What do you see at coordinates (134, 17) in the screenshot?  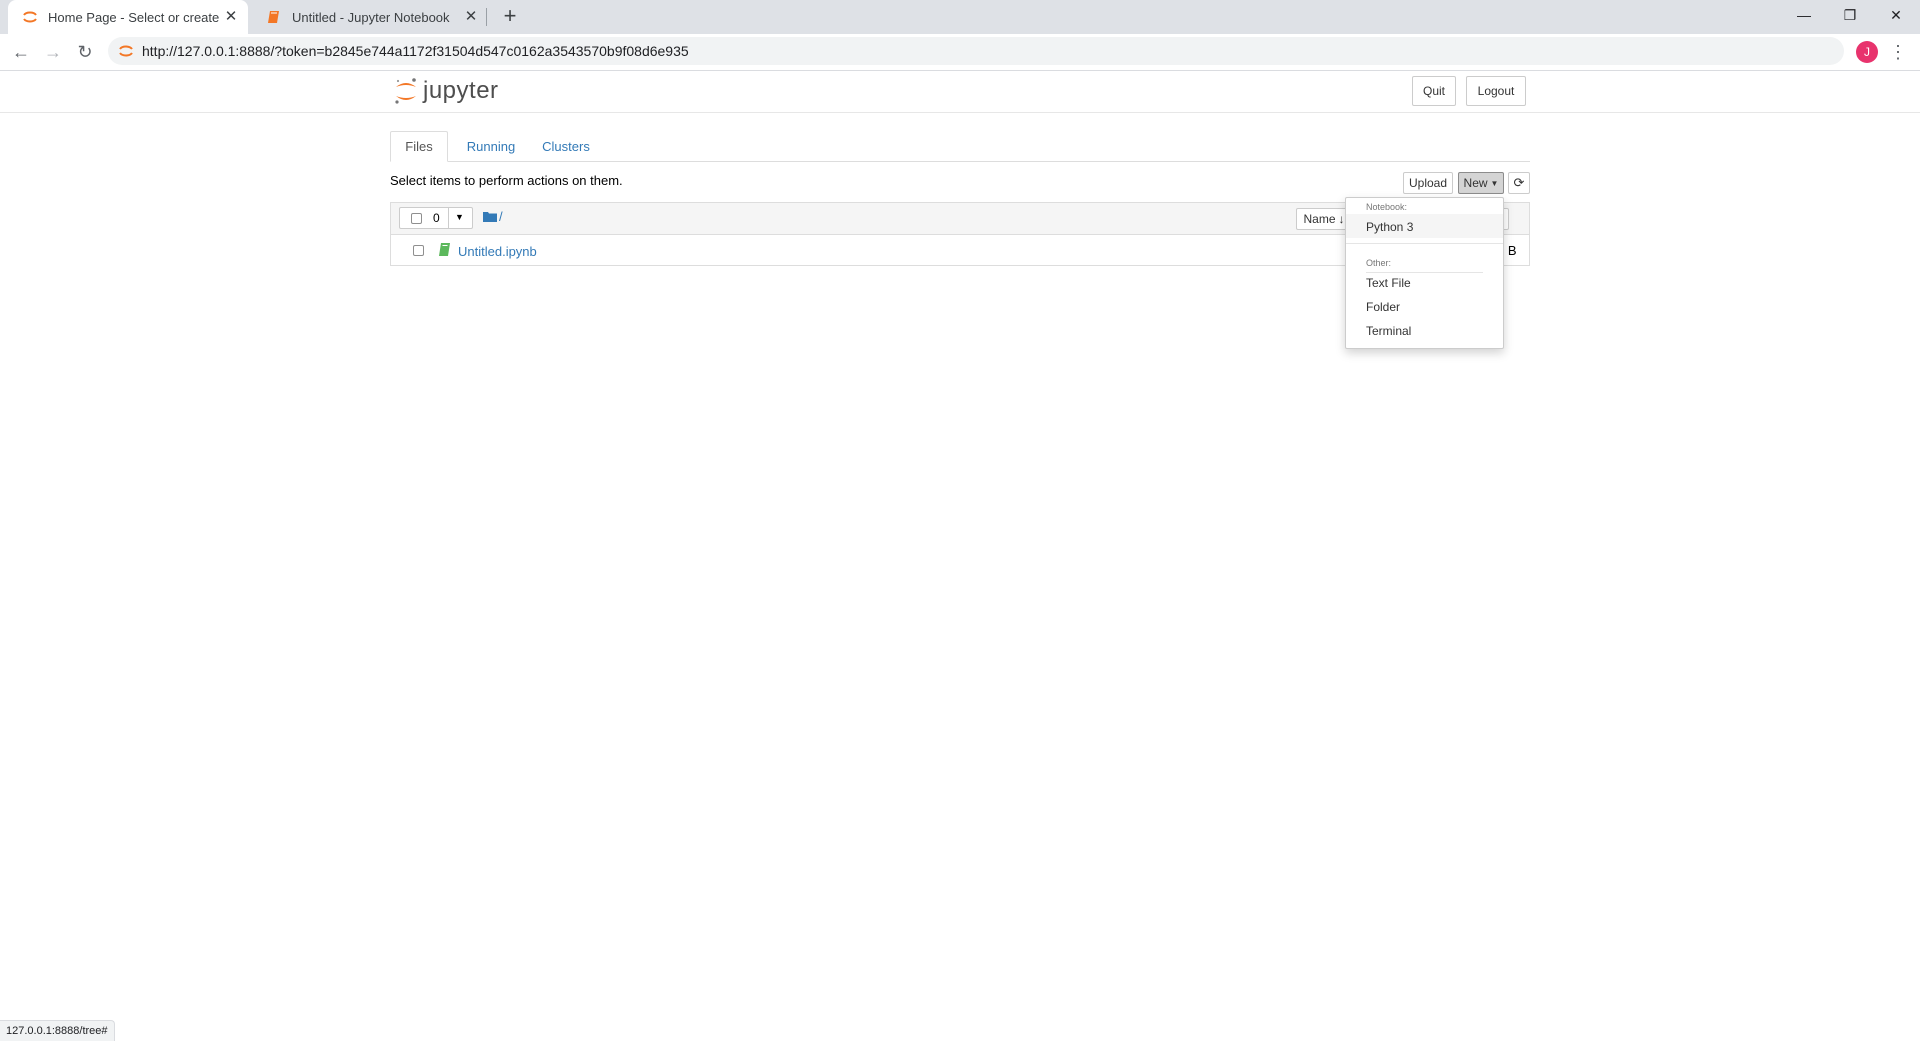 I see `browser-tab-title: Home Page - Select or create a notebook` at bounding box center [134, 17].